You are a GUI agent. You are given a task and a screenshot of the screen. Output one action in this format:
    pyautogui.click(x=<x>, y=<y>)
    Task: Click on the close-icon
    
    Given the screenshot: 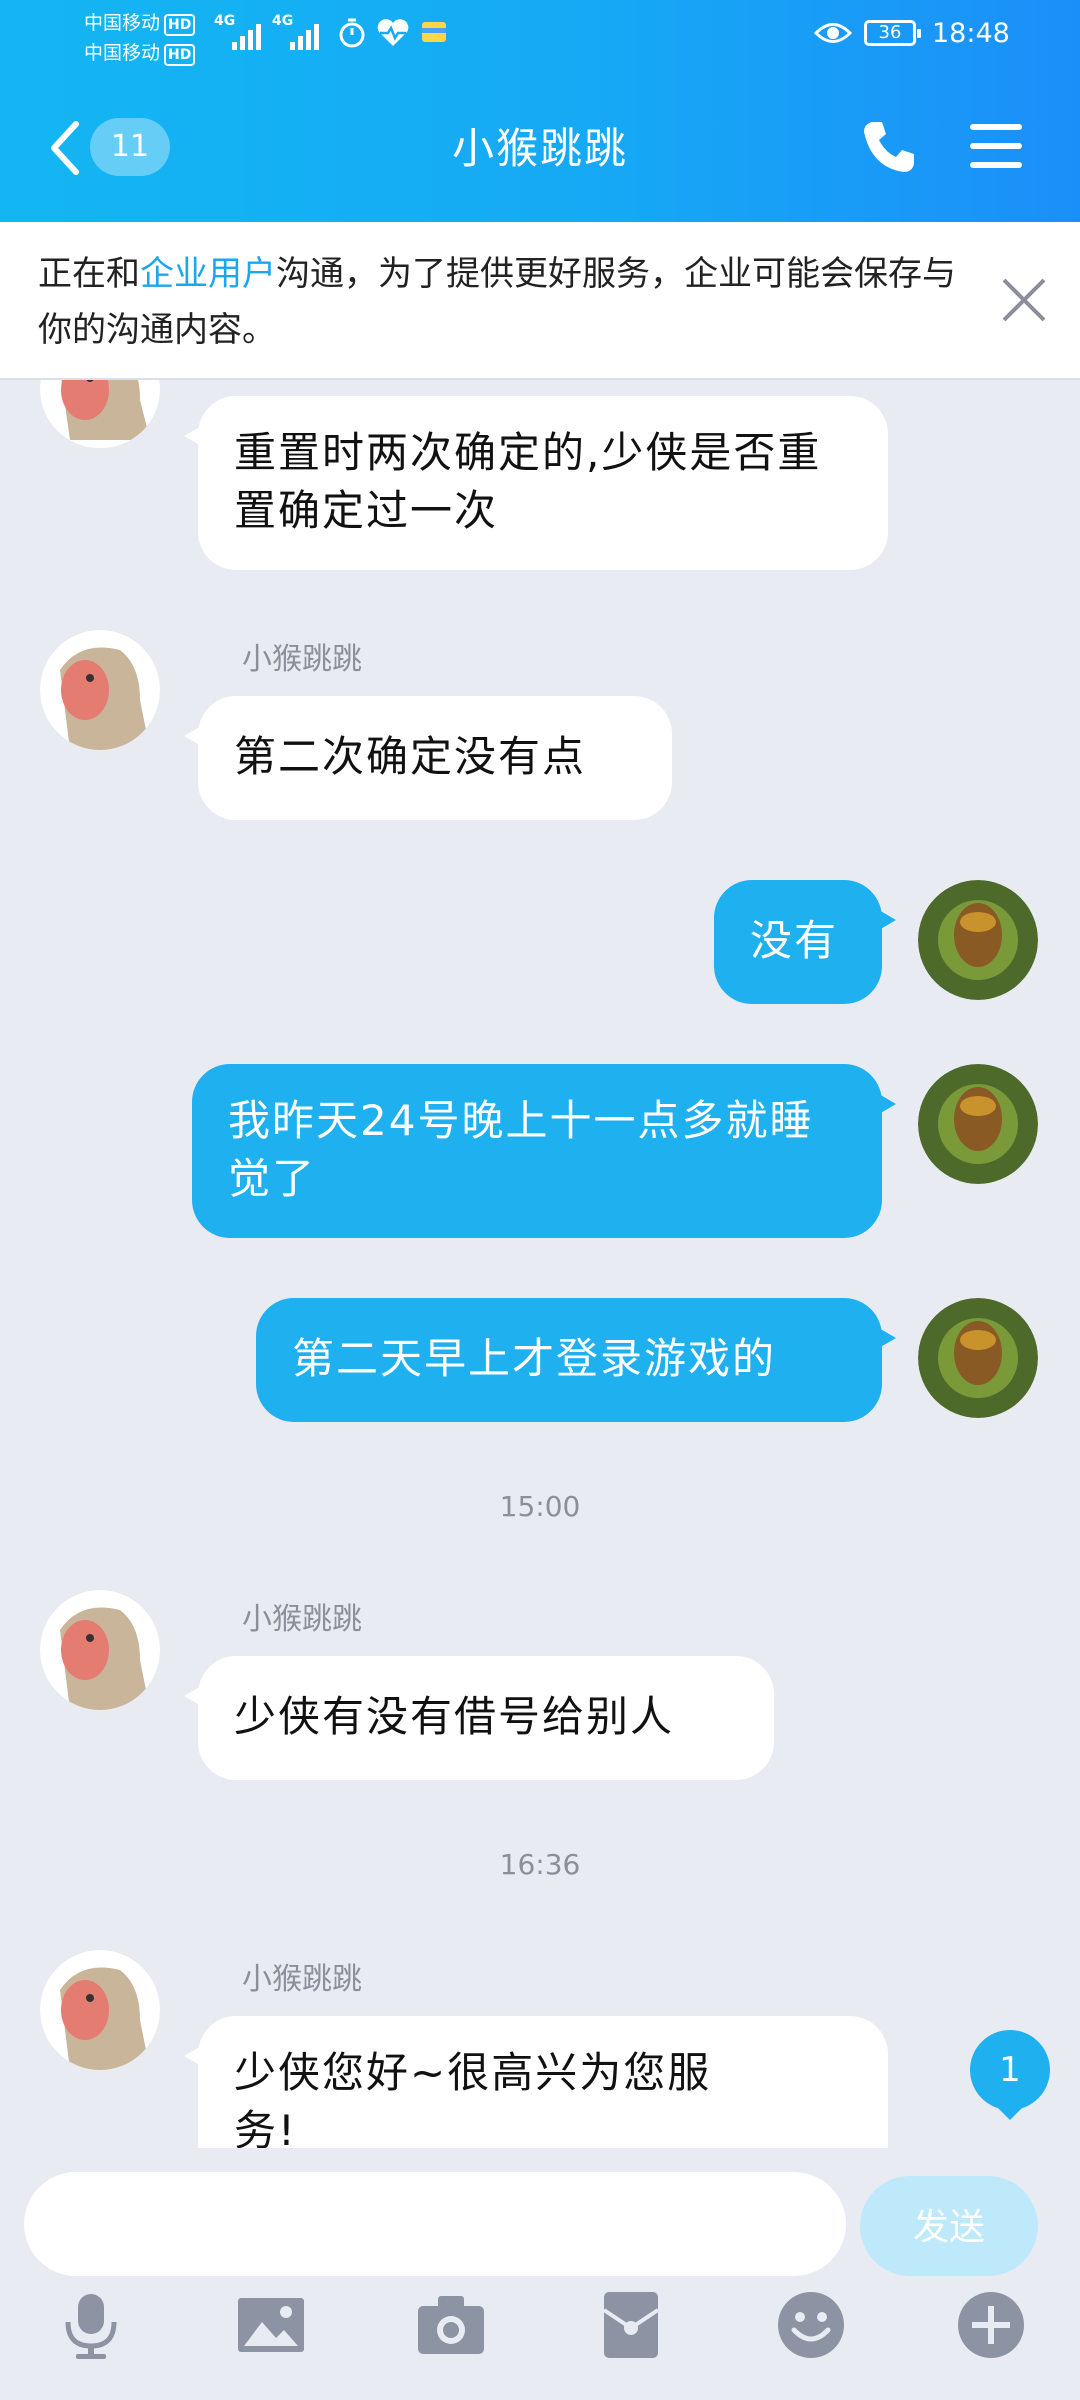 What is the action you would take?
    pyautogui.click(x=1024, y=300)
    